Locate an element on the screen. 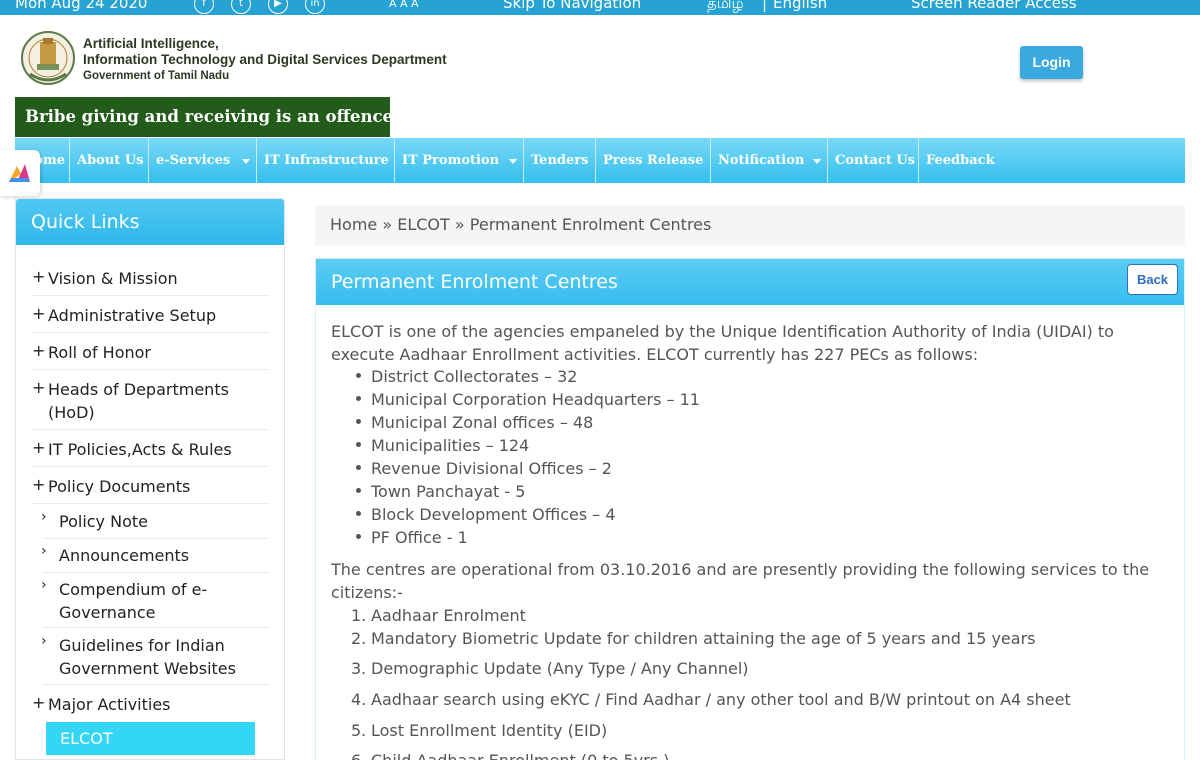 The height and width of the screenshot is (760, 1200). login-button: Login is located at coordinates (1051, 62).